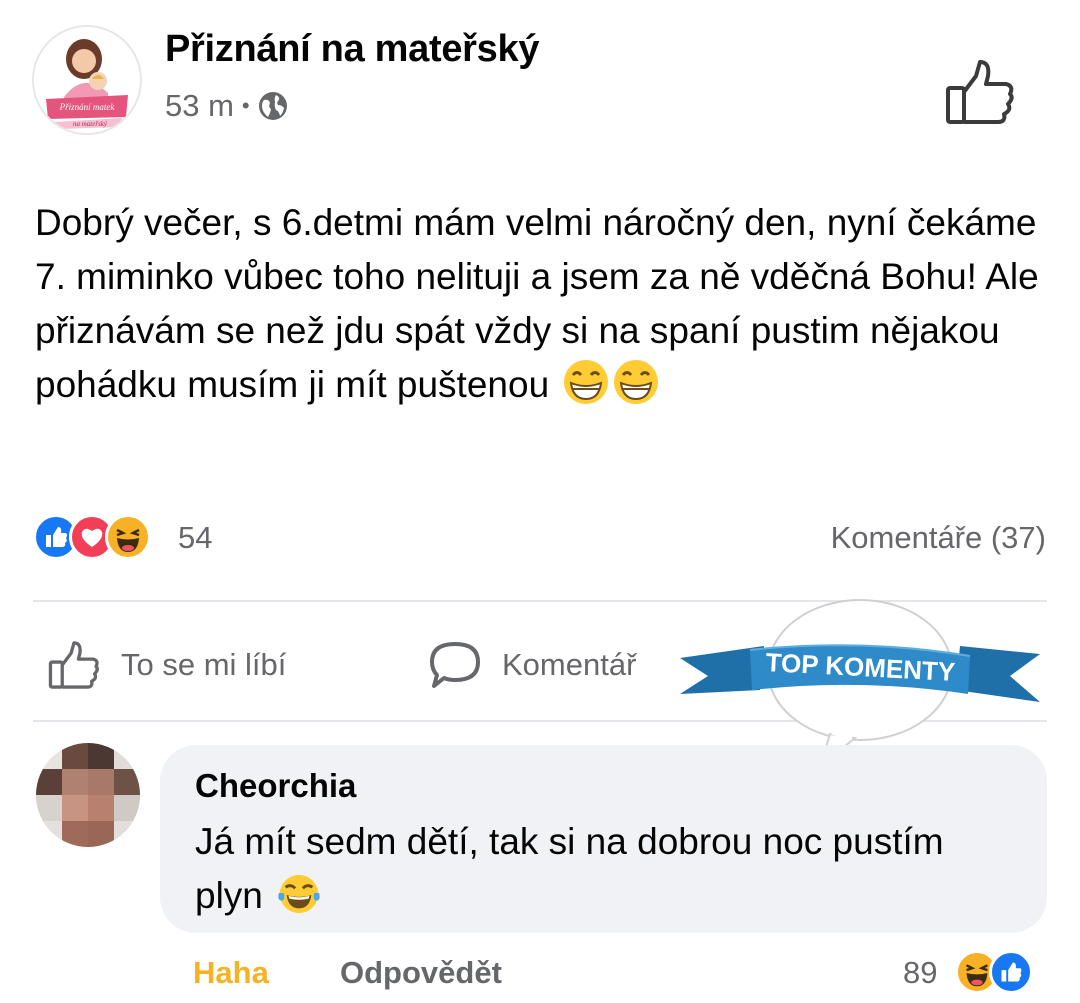  What do you see at coordinates (231, 973) in the screenshot?
I see `haha-reaction-button: Haha` at bounding box center [231, 973].